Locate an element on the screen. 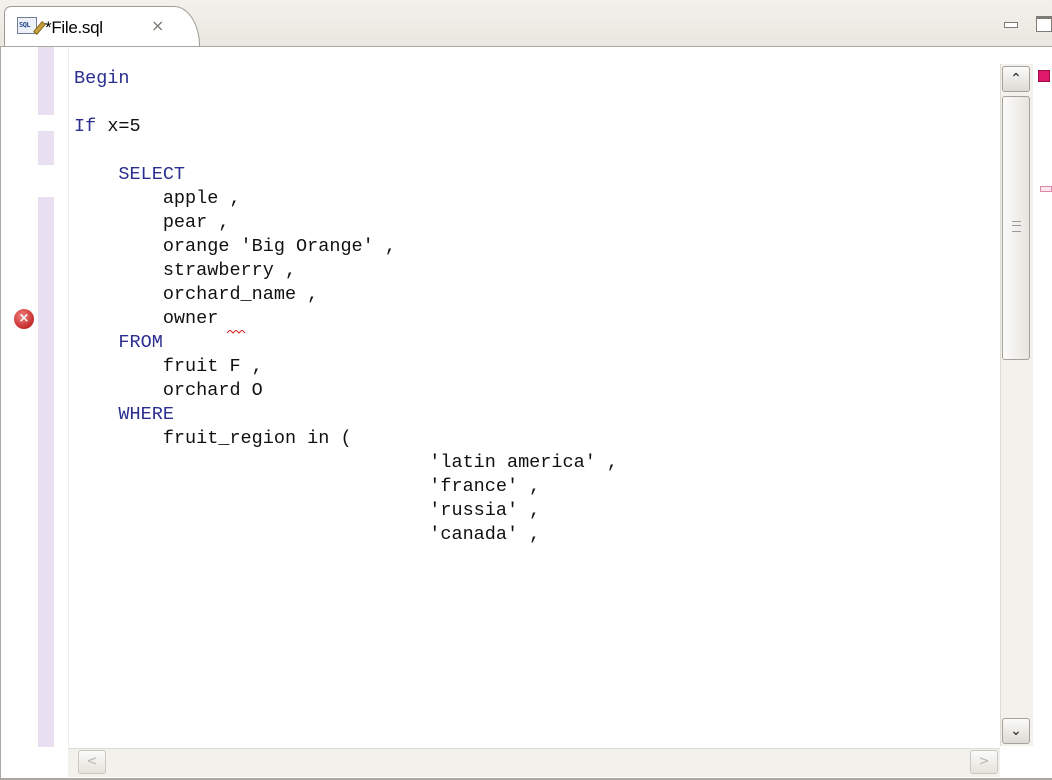 This screenshot has height=780, width=1052. code-line: owner is located at coordinates (346, 319).